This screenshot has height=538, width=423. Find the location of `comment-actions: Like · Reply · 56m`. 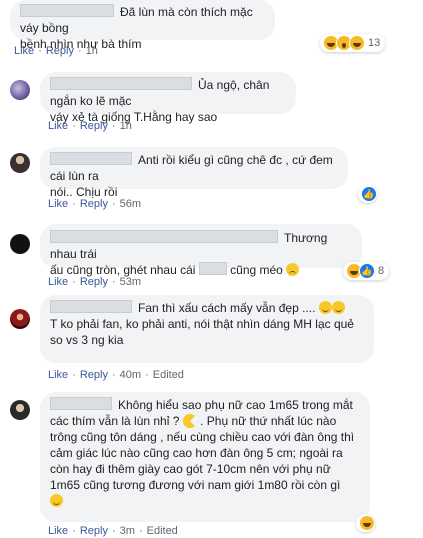

comment-actions: Like · Reply · 56m is located at coordinates (95, 204).